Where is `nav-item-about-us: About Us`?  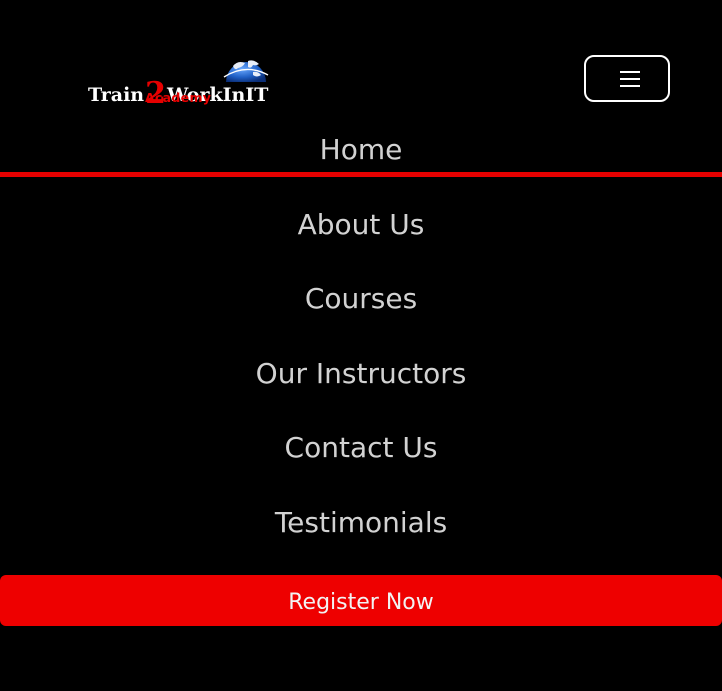 nav-item-about-us: About Us is located at coordinates (361, 225).